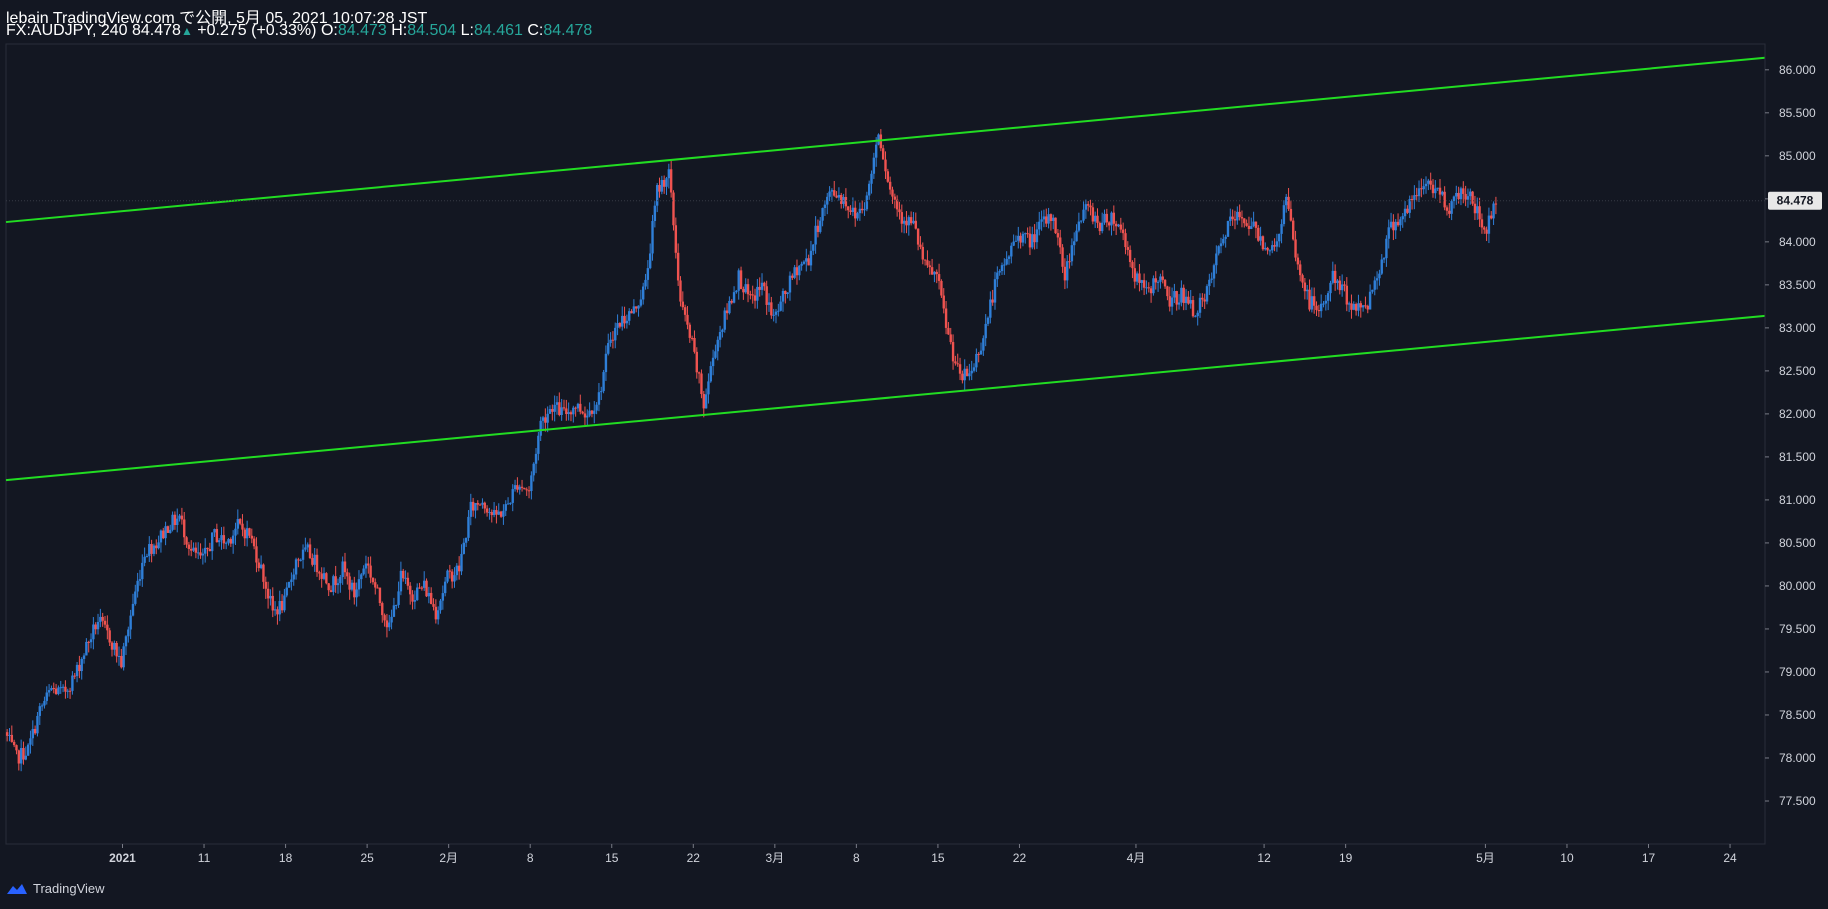 The image size is (1828, 909). What do you see at coordinates (1020, 858) in the screenshot?
I see `time-tick-label: 22` at bounding box center [1020, 858].